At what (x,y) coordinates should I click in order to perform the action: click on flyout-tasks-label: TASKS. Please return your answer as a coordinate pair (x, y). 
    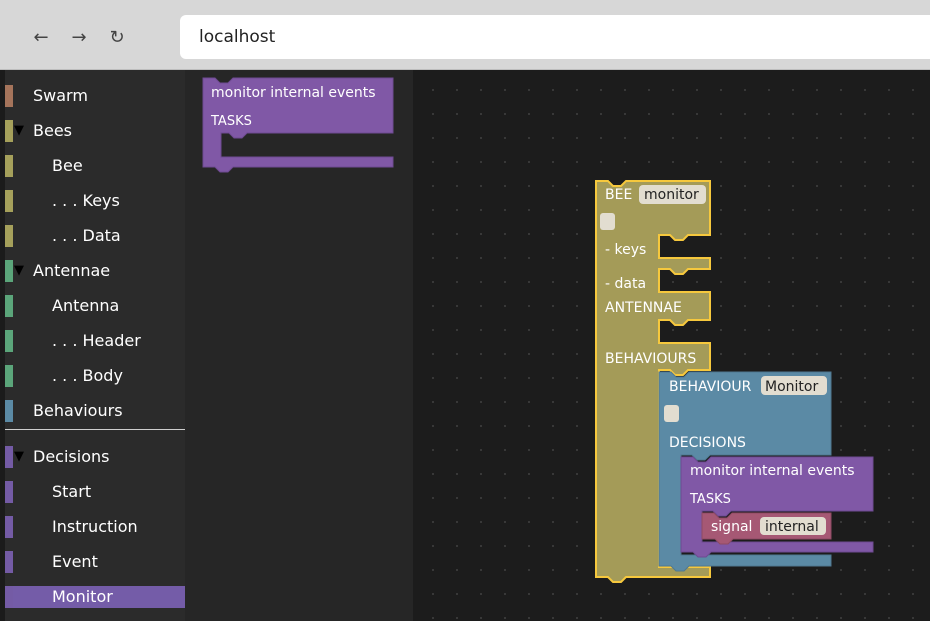
    Looking at the image, I should click on (231, 121).